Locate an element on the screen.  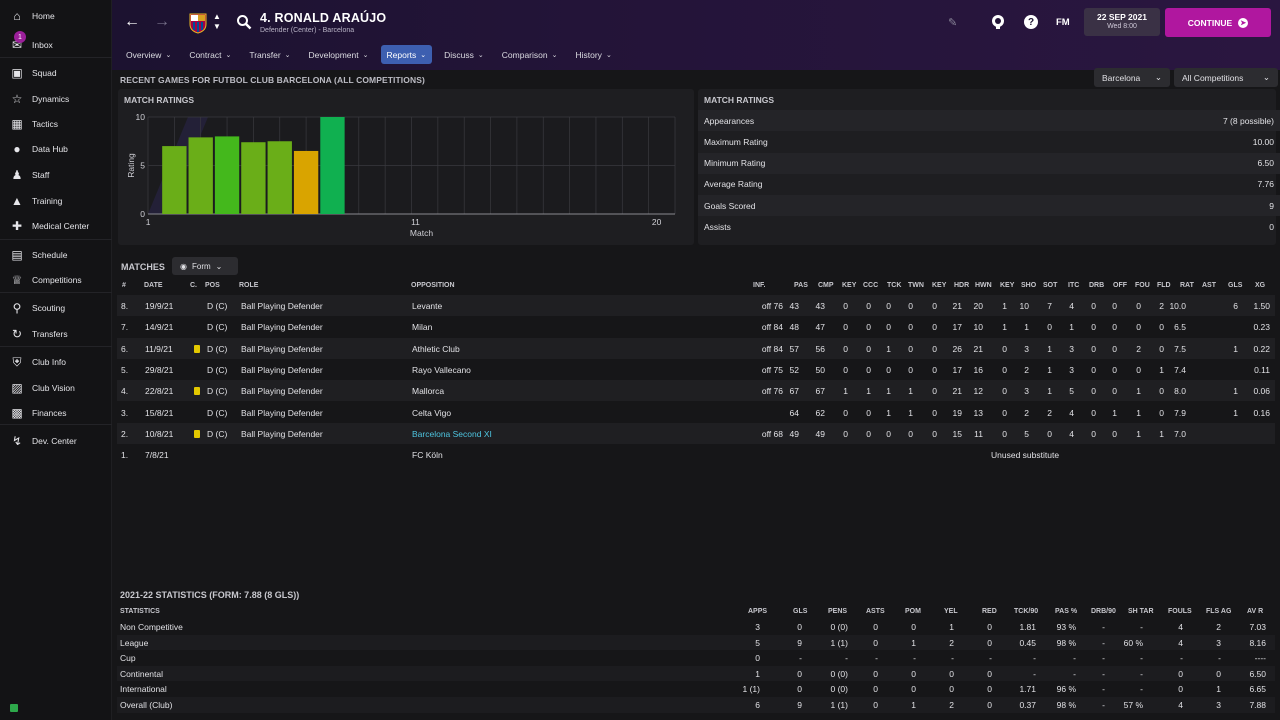
stats-column-header: YEL is located at coordinates (951, 611).